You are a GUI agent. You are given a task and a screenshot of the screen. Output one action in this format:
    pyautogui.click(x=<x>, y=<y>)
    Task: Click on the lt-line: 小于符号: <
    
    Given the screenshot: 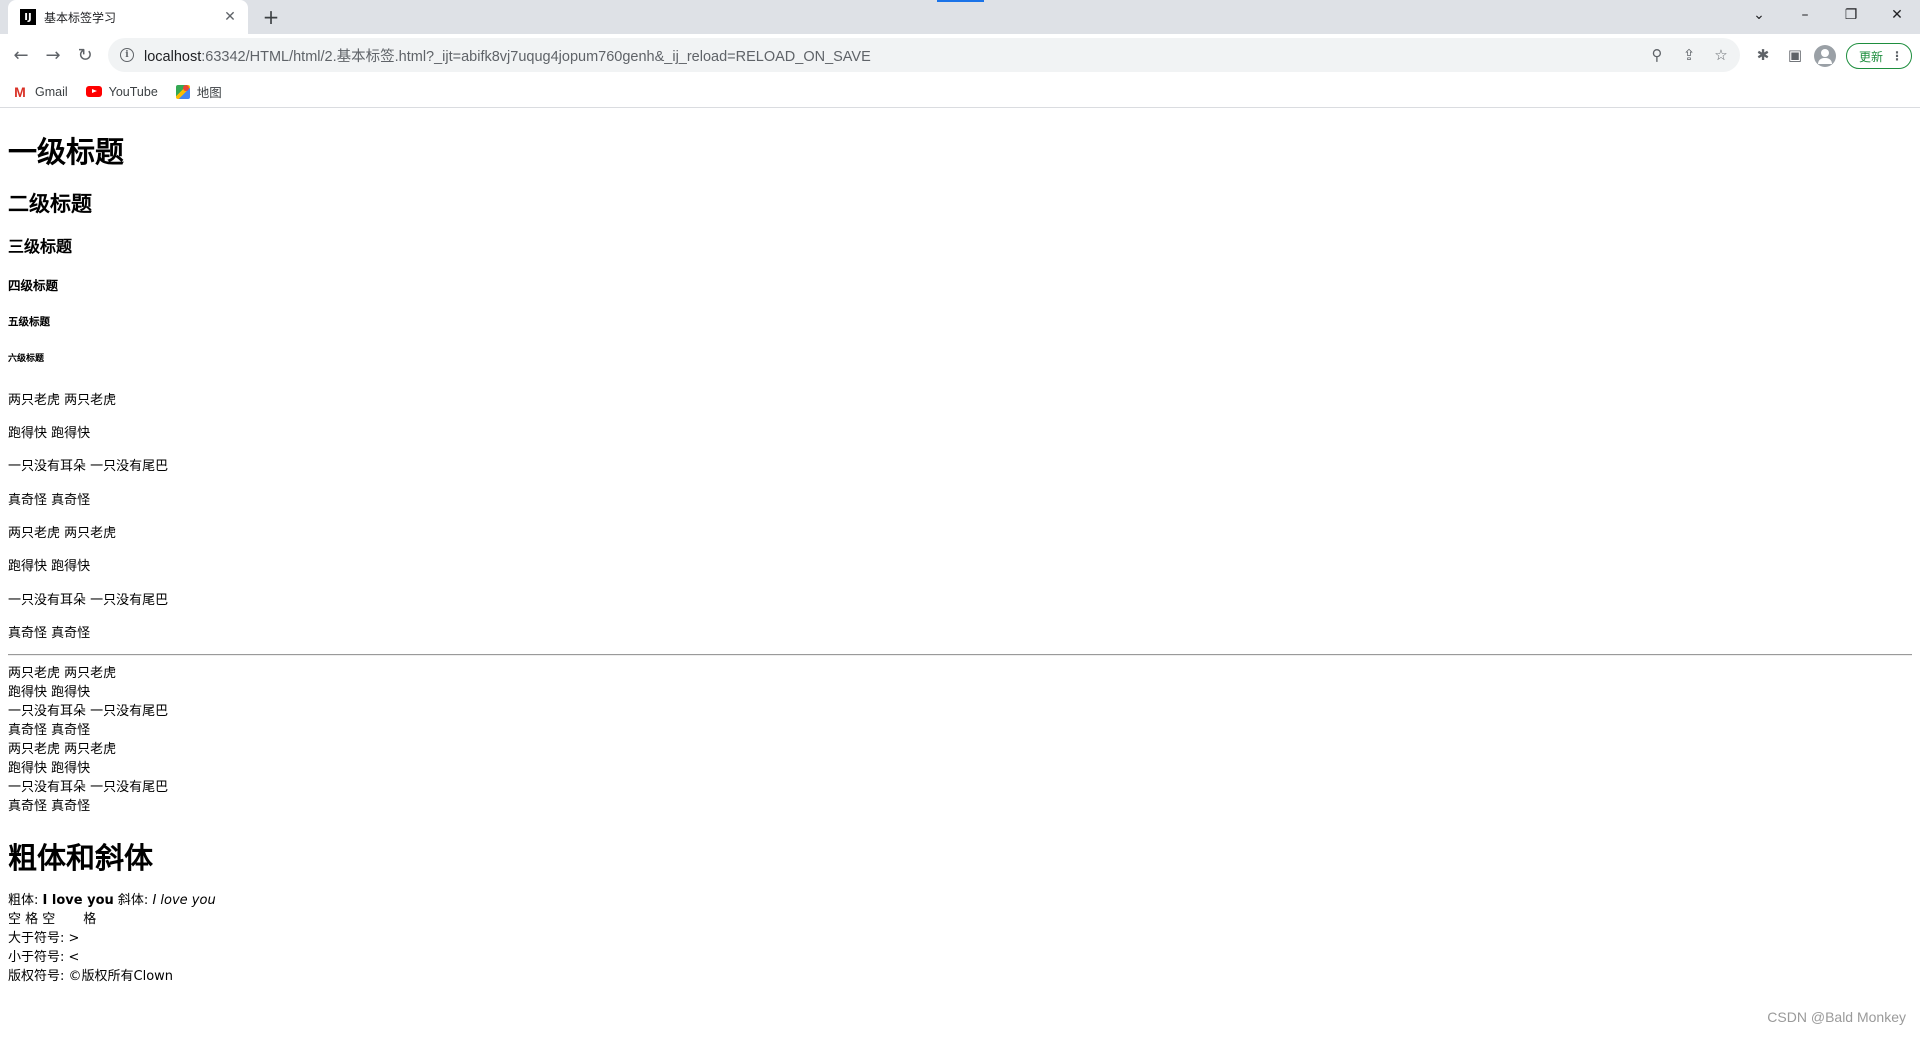 What is the action you would take?
    pyautogui.click(x=44, y=957)
    